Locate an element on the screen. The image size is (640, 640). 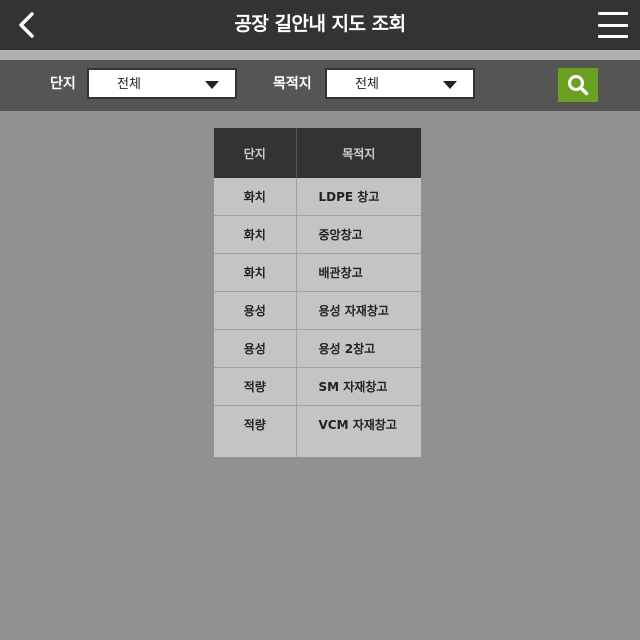
header-divider is located at coordinates (320, 55).